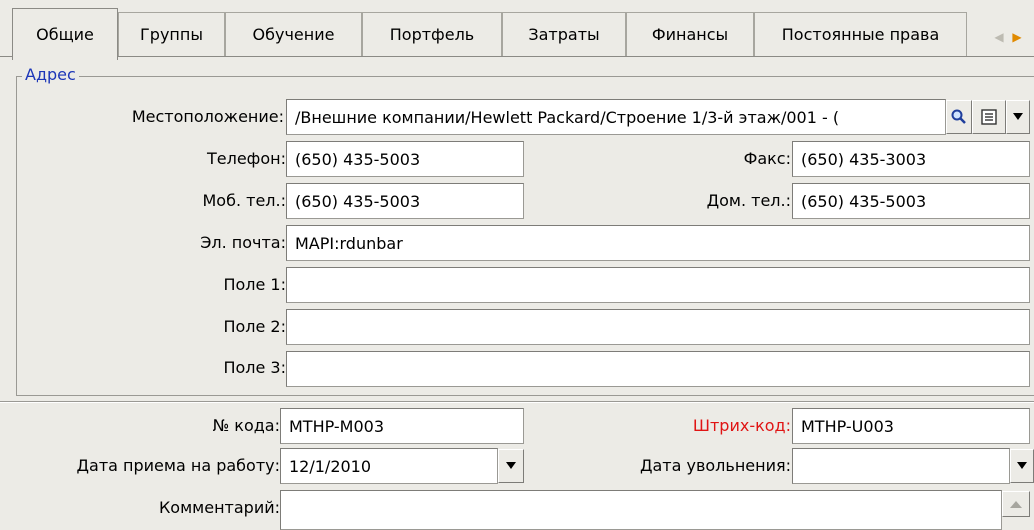  I want to click on mobile-field: (650) 435-5003, so click(405, 201).